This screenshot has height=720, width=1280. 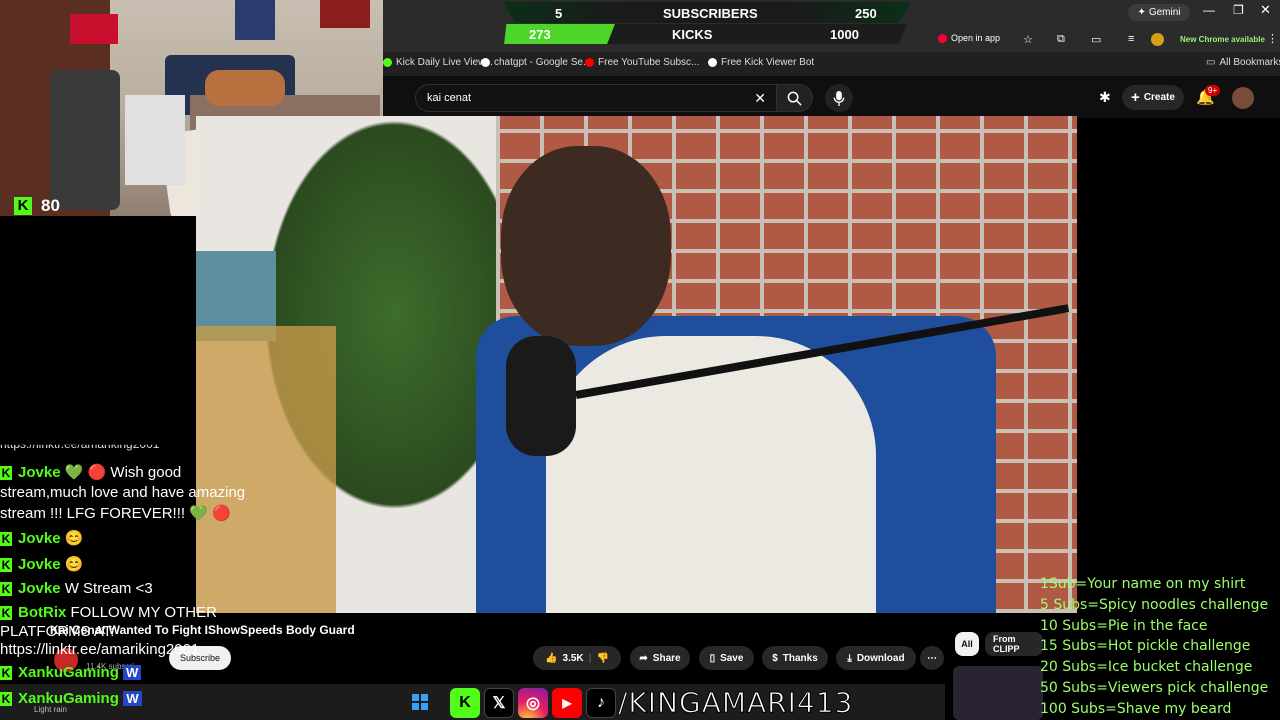 What do you see at coordinates (1061, 39) in the screenshot?
I see `extensions-icon: ⧉` at bounding box center [1061, 39].